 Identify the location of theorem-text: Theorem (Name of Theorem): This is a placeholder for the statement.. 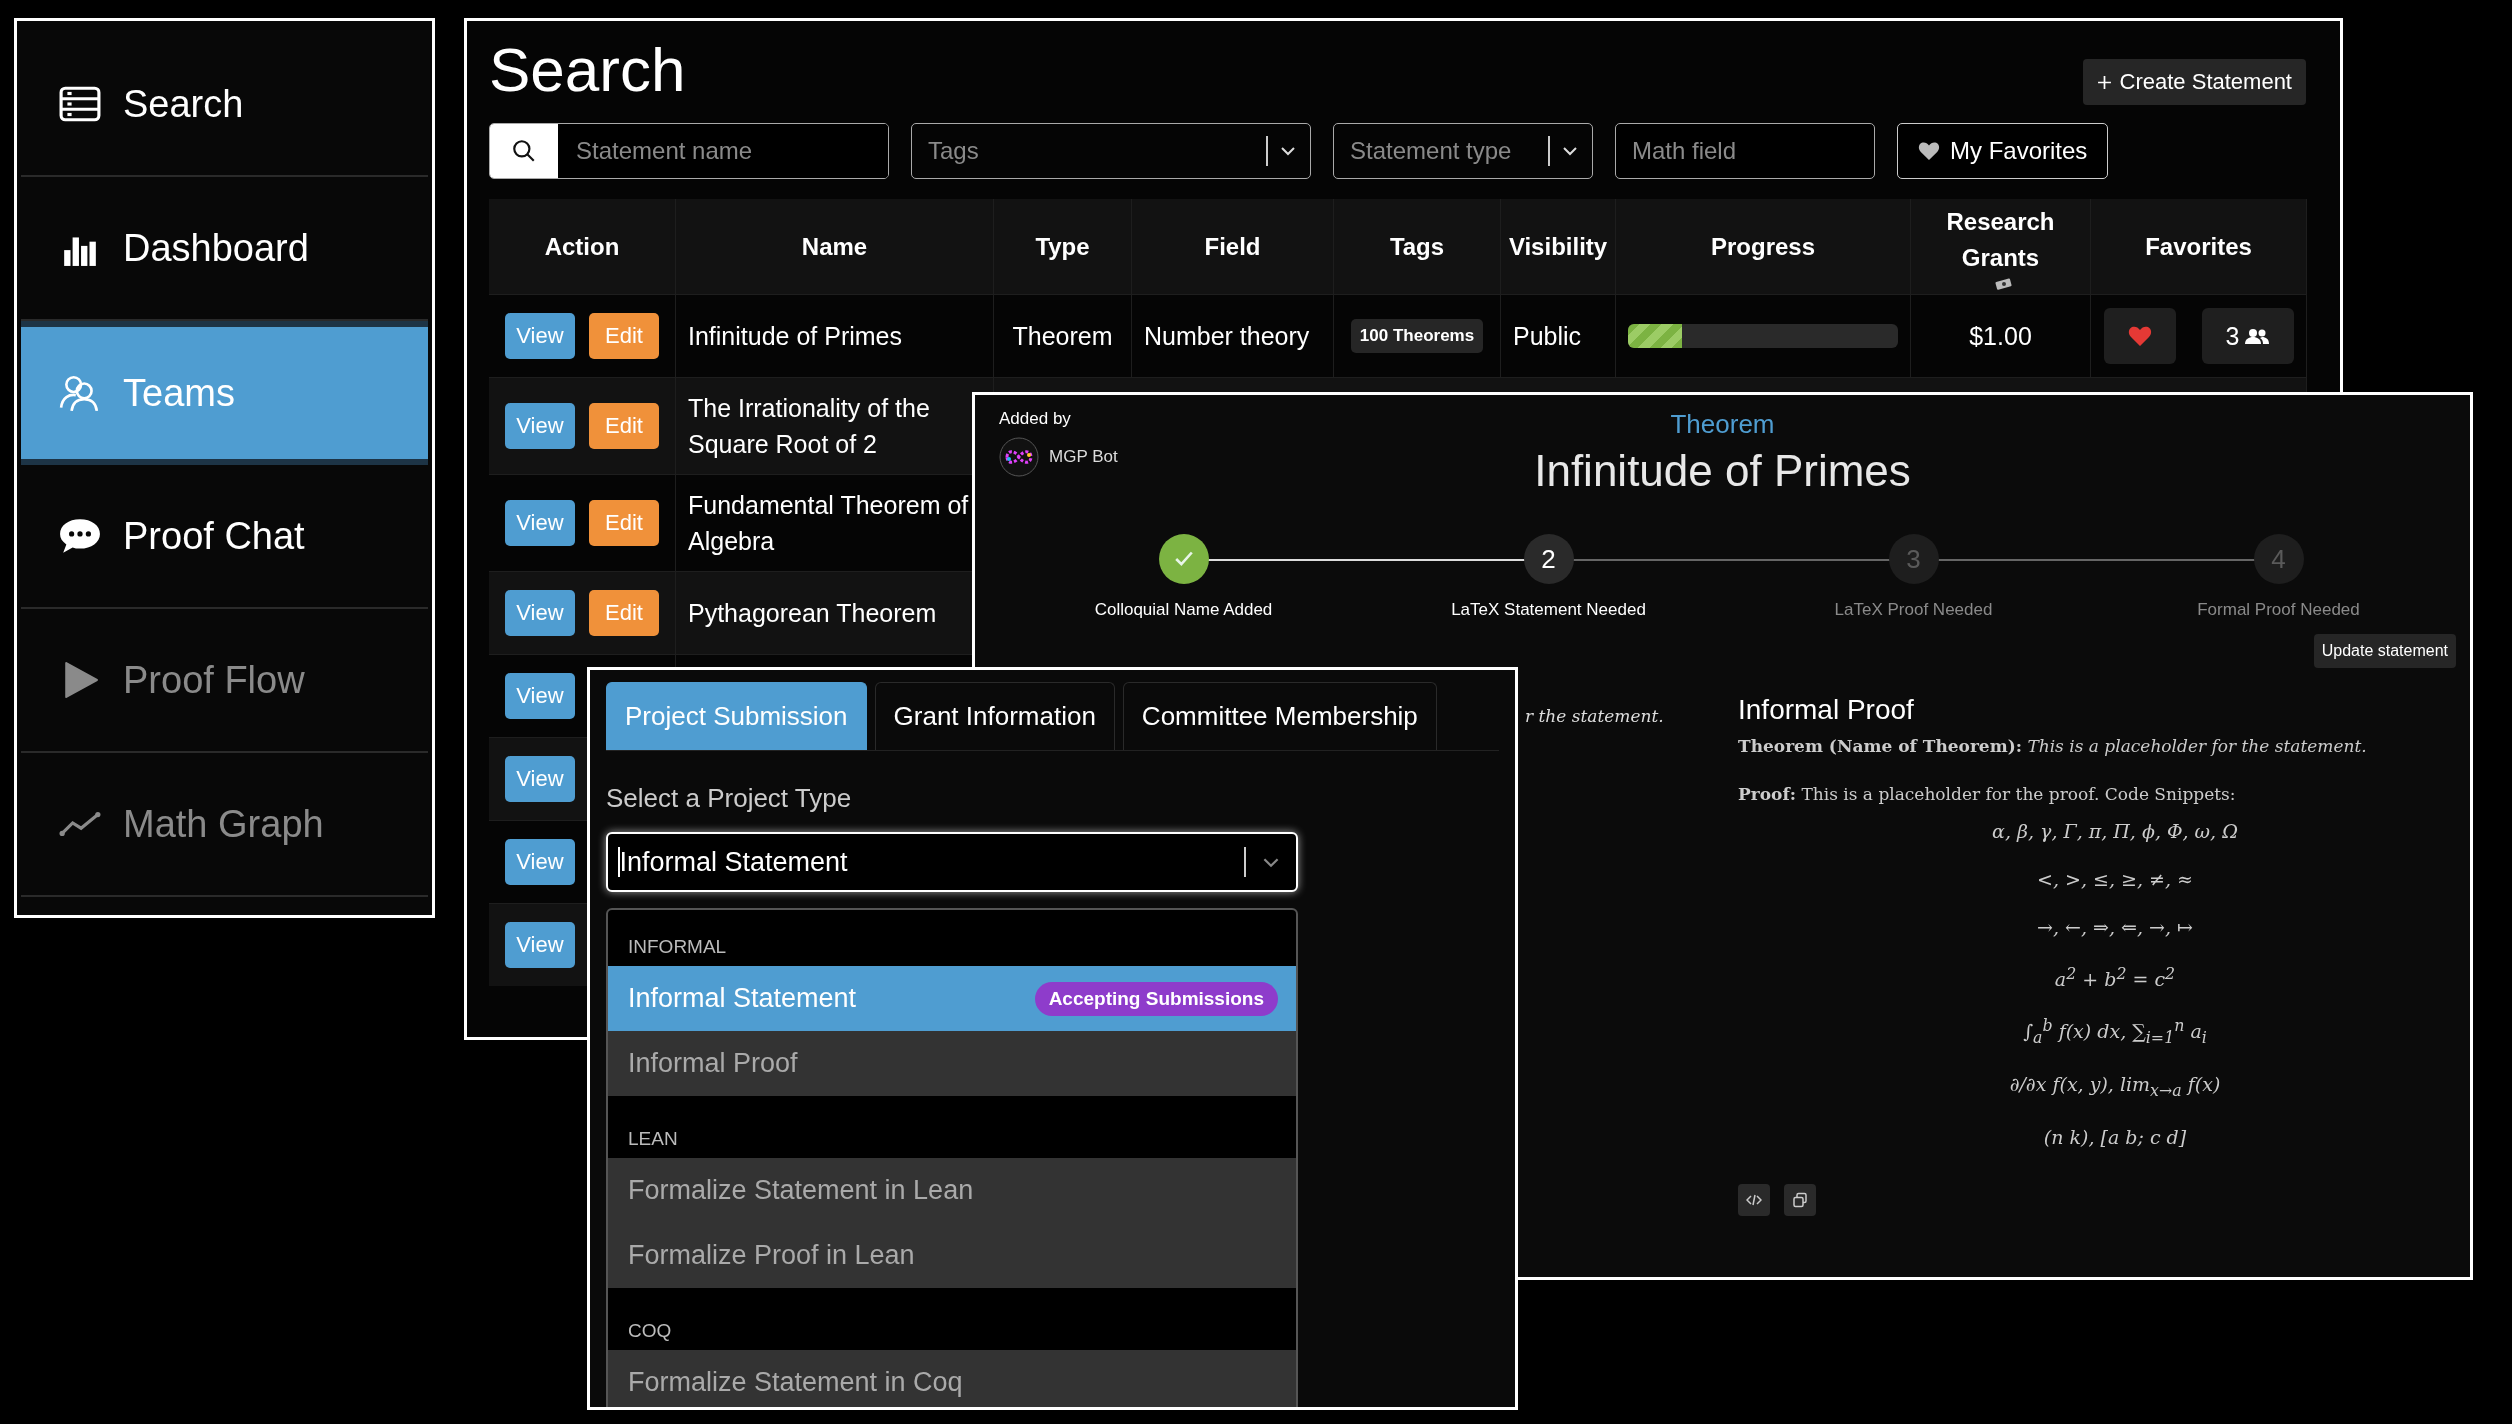
(2053, 746).